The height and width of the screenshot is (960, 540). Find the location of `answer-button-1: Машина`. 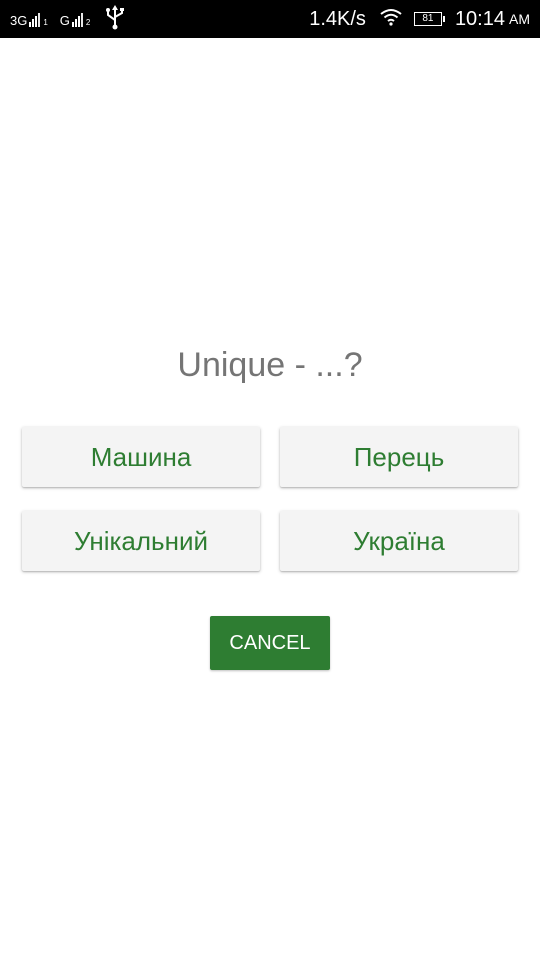

answer-button-1: Машина is located at coordinates (141, 457).